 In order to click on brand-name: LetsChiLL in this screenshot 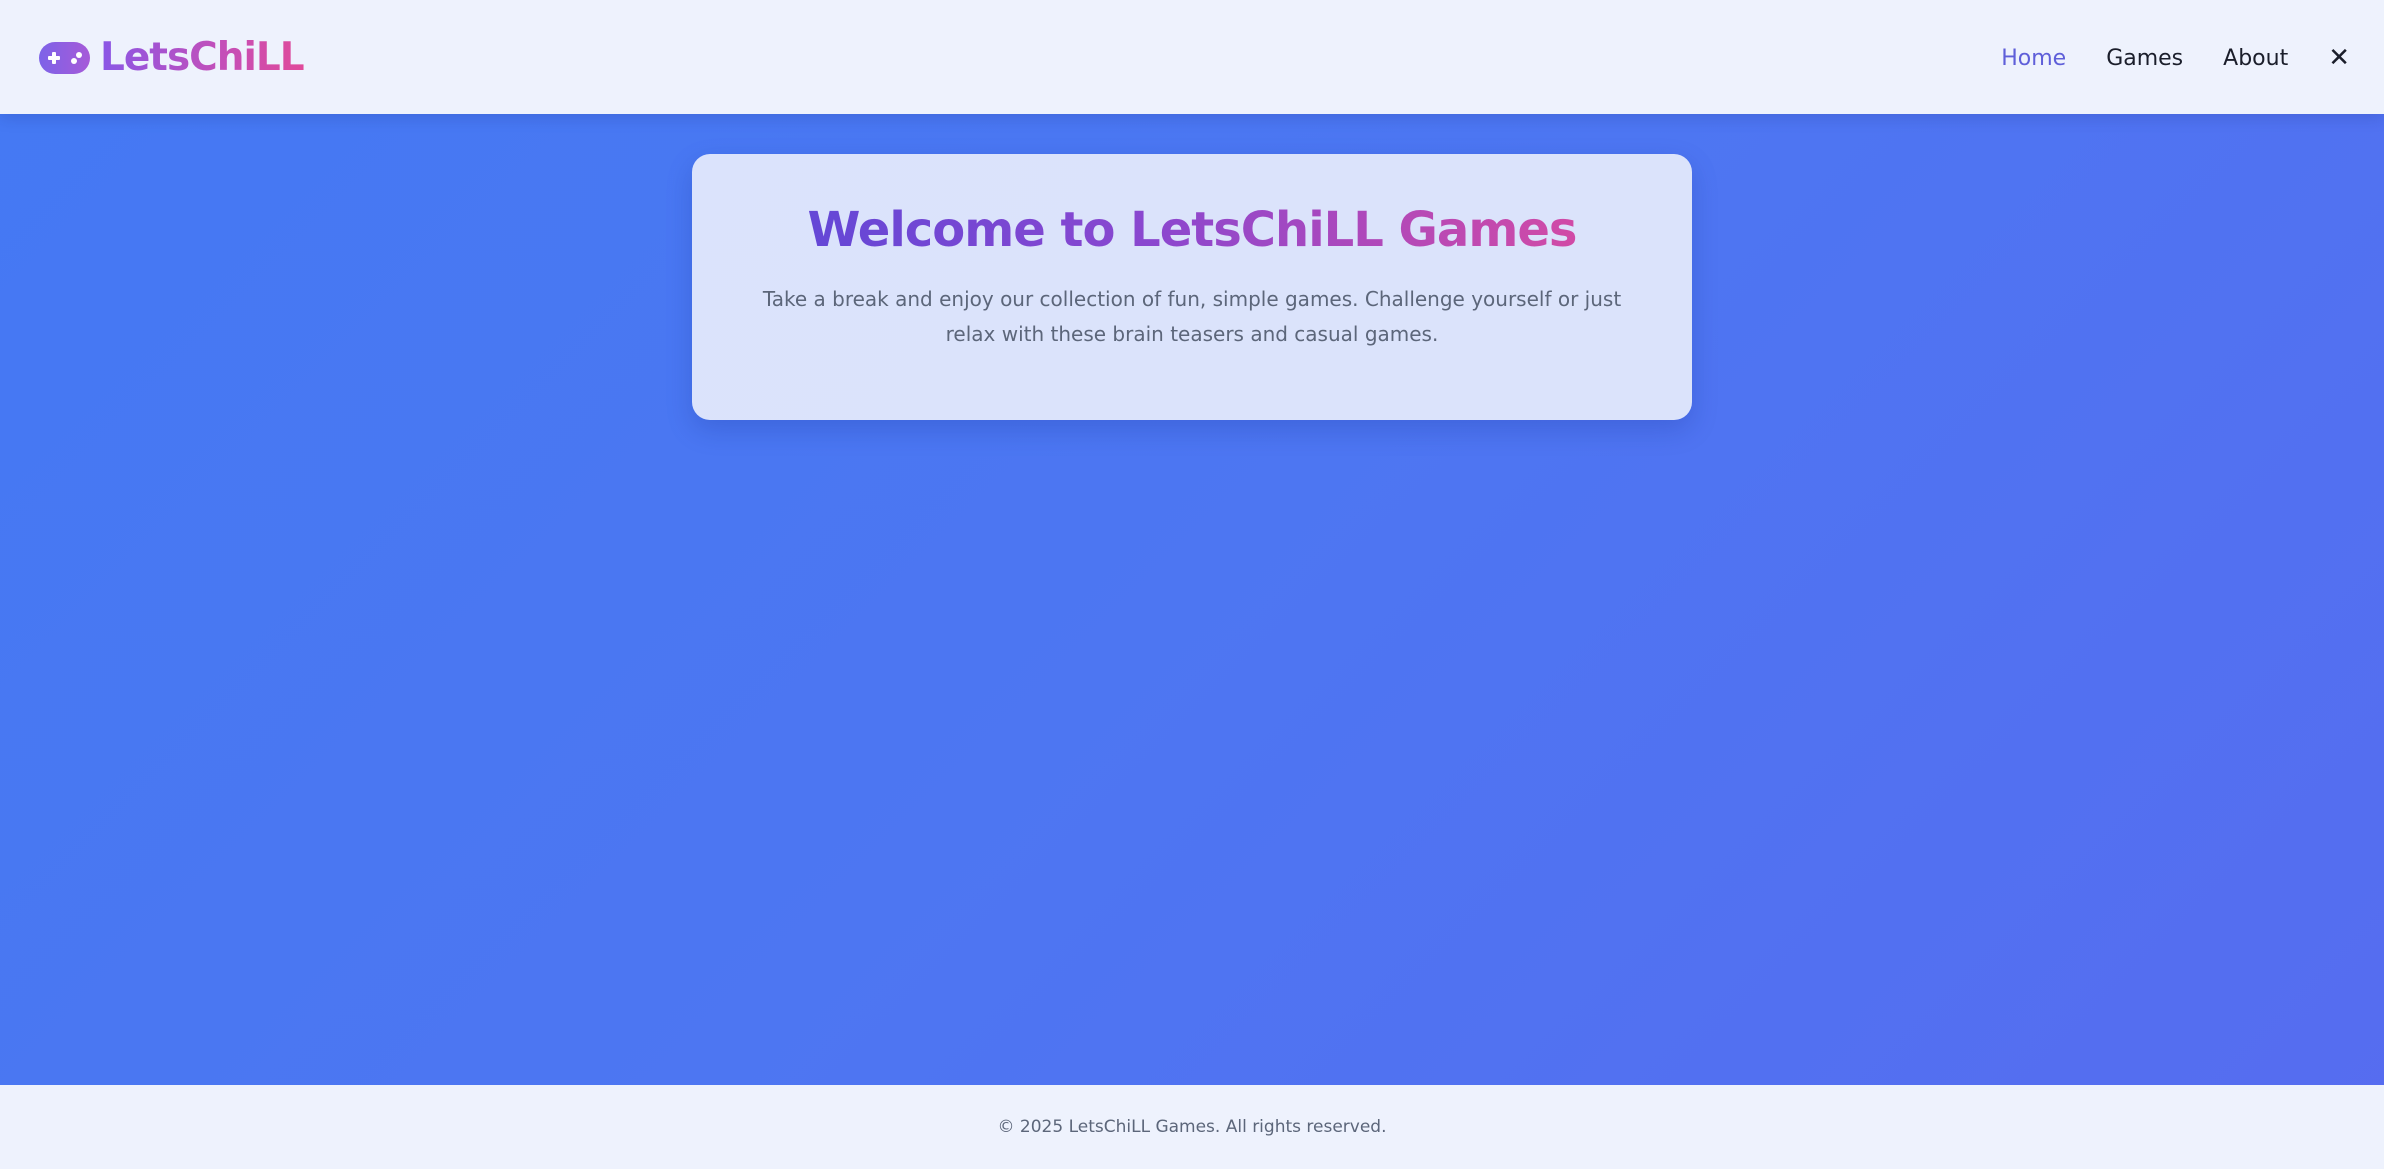, I will do `click(202, 58)`.